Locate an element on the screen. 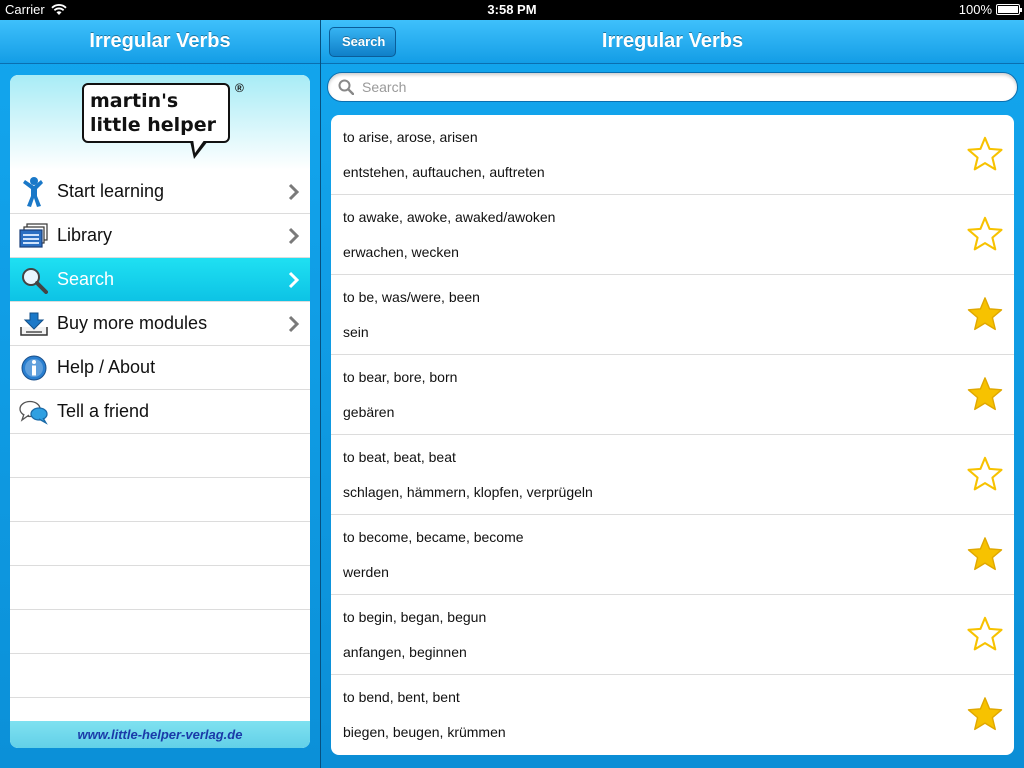 This screenshot has width=1024, height=768. verb-translation: biegen, beugen, krümmen is located at coordinates (424, 732).